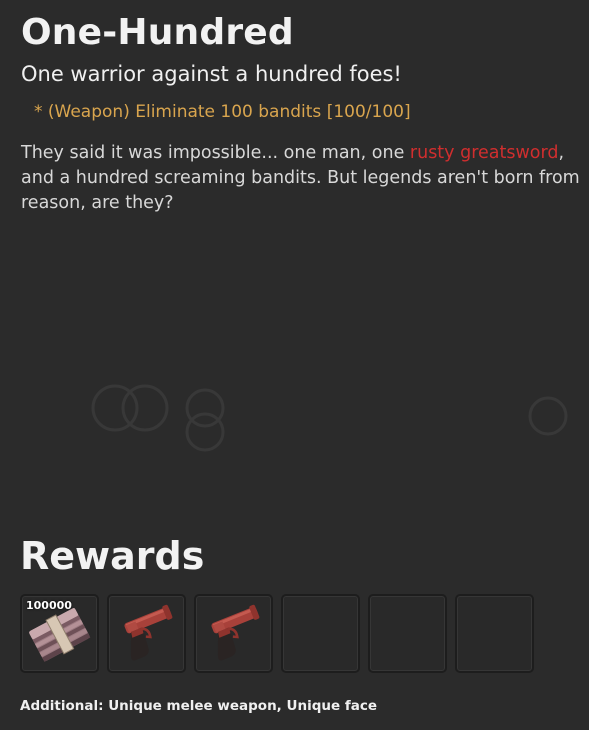  I want to click on quest-title: One-Hundred, so click(157, 32).